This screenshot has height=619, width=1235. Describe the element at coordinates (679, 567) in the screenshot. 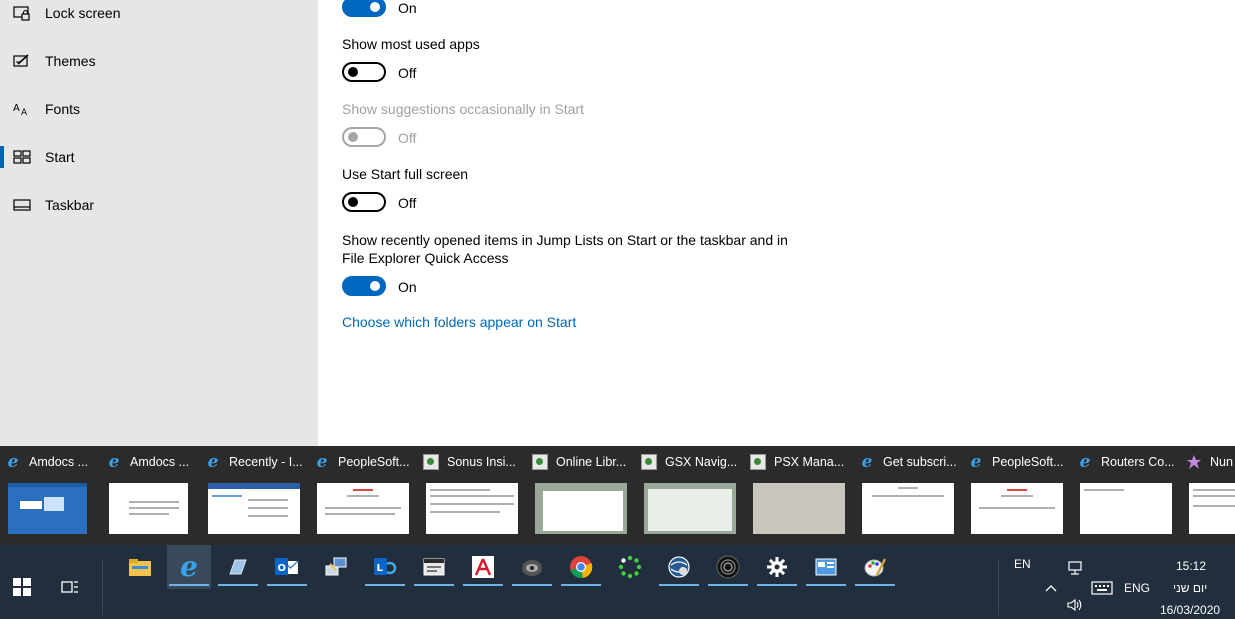

I see `globe-app-icon` at that location.